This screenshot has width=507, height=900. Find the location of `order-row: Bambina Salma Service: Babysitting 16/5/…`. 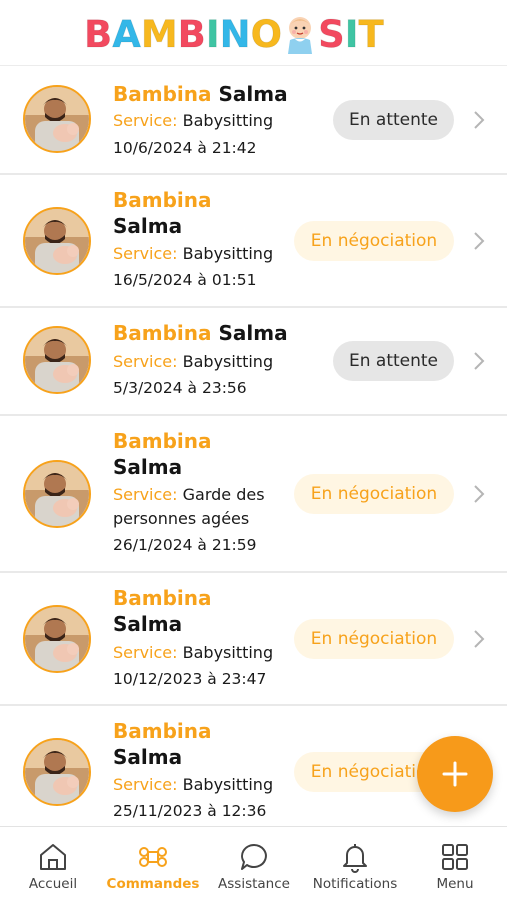

order-row: Bambina Salma Service: Babysitting 16/5/… is located at coordinates (253, 241).